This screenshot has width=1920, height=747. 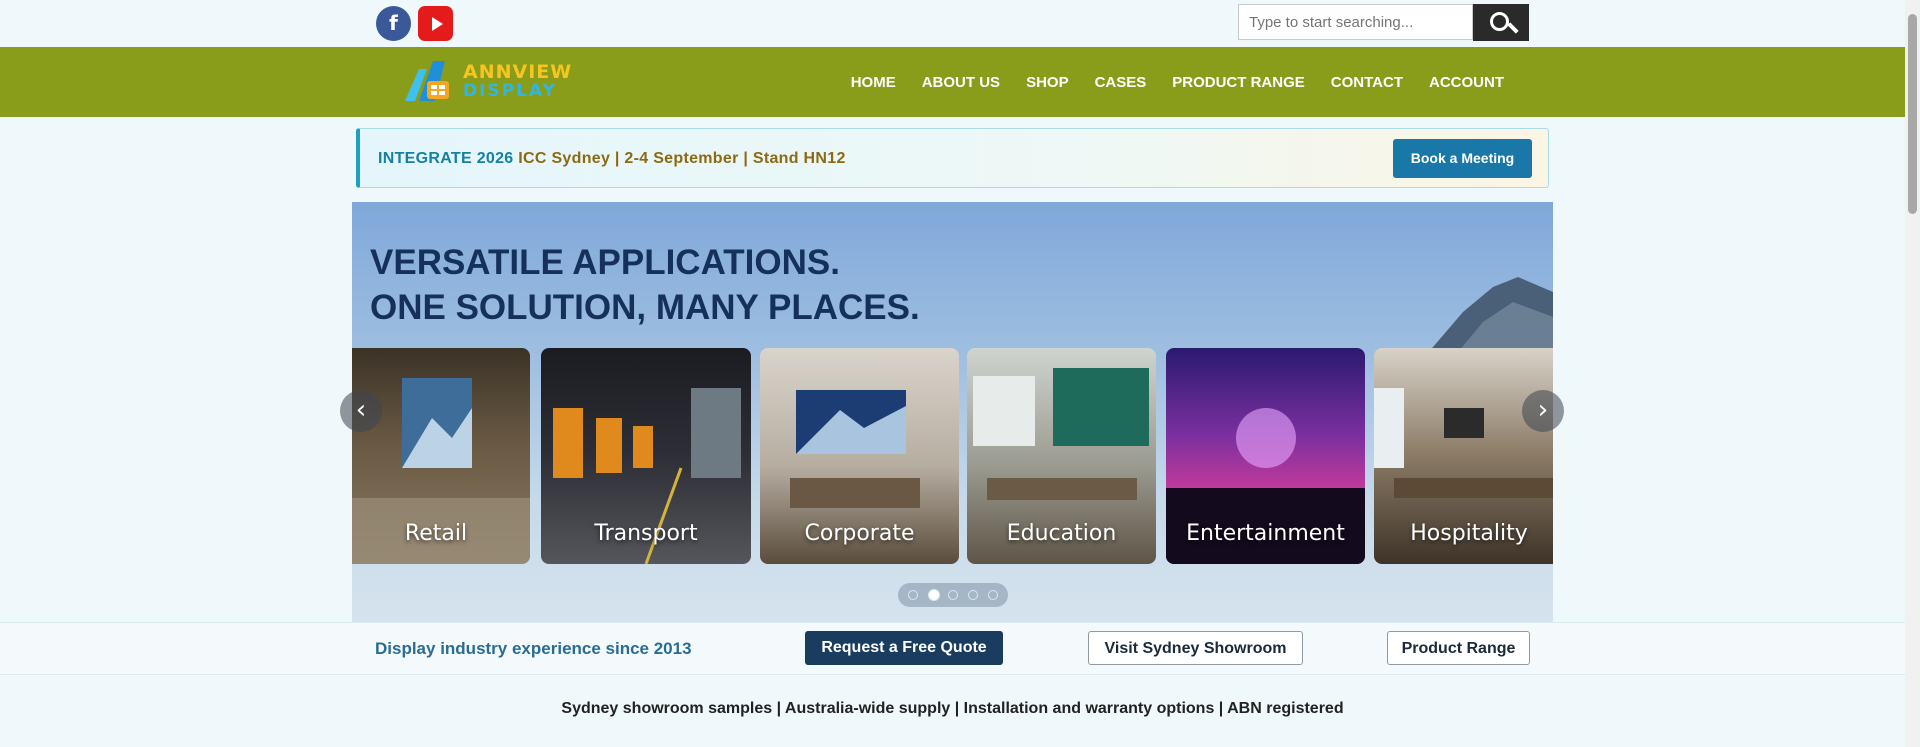 What do you see at coordinates (1355, 22) in the screenshot?
I see `search-input` at bounding box center [1355, 22].